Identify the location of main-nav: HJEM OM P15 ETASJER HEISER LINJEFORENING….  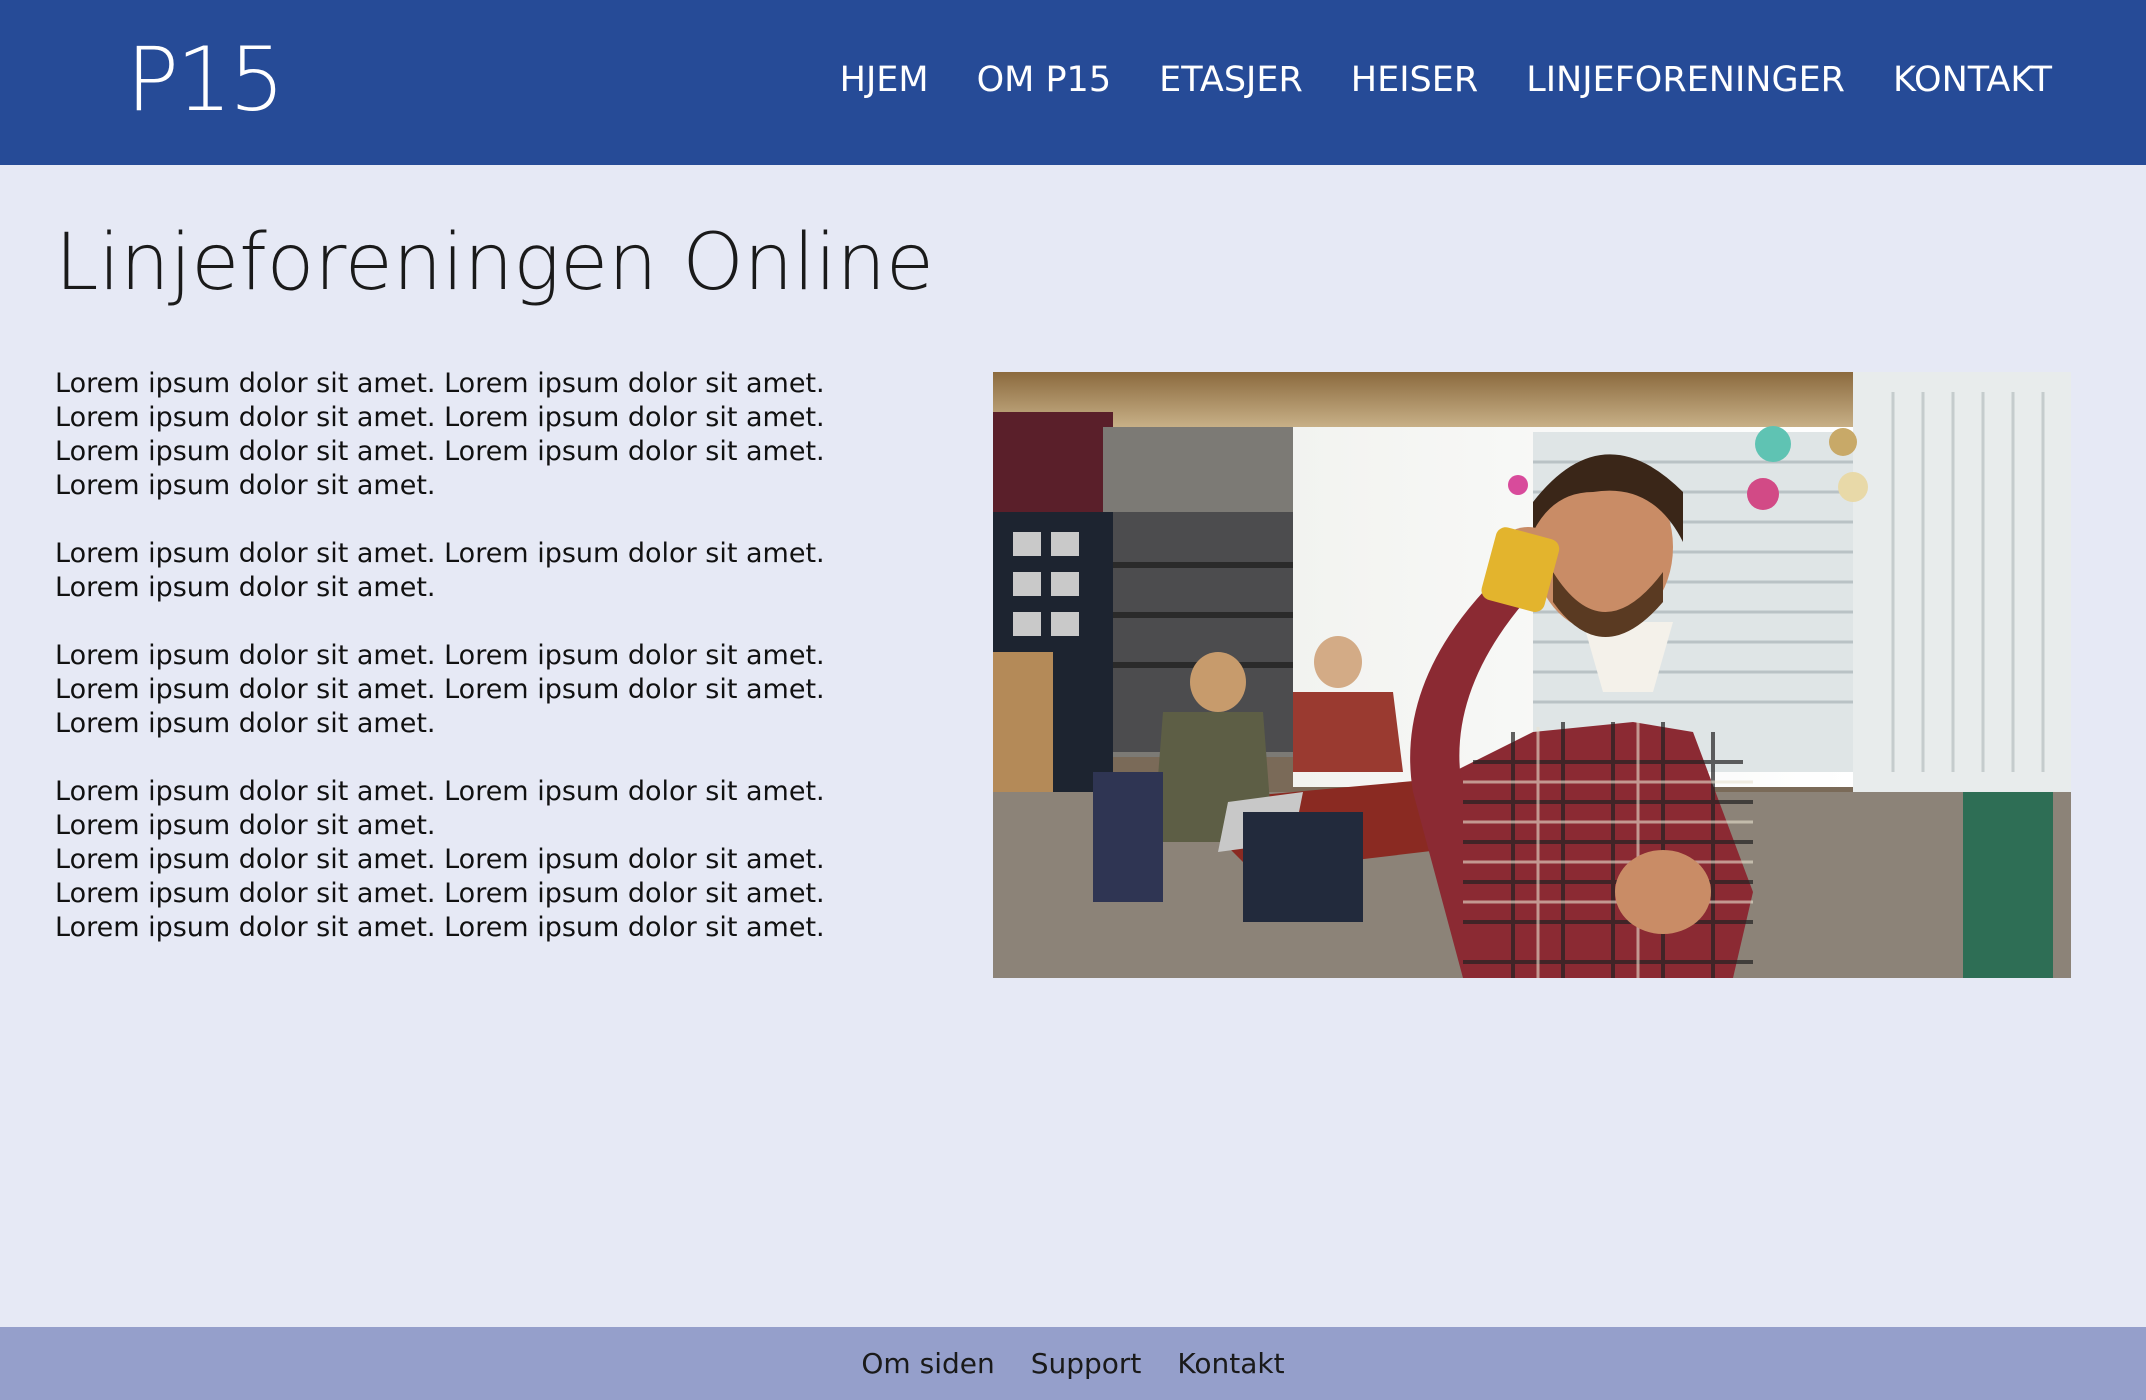
(1446, 80).